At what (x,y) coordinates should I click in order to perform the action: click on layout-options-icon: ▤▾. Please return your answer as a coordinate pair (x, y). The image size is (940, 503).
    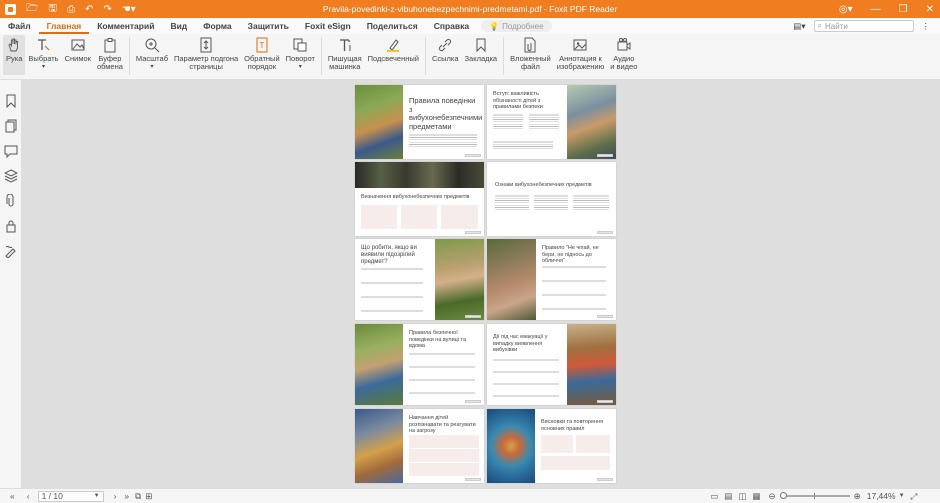
    Looking at the image, I should click on (799, 26).